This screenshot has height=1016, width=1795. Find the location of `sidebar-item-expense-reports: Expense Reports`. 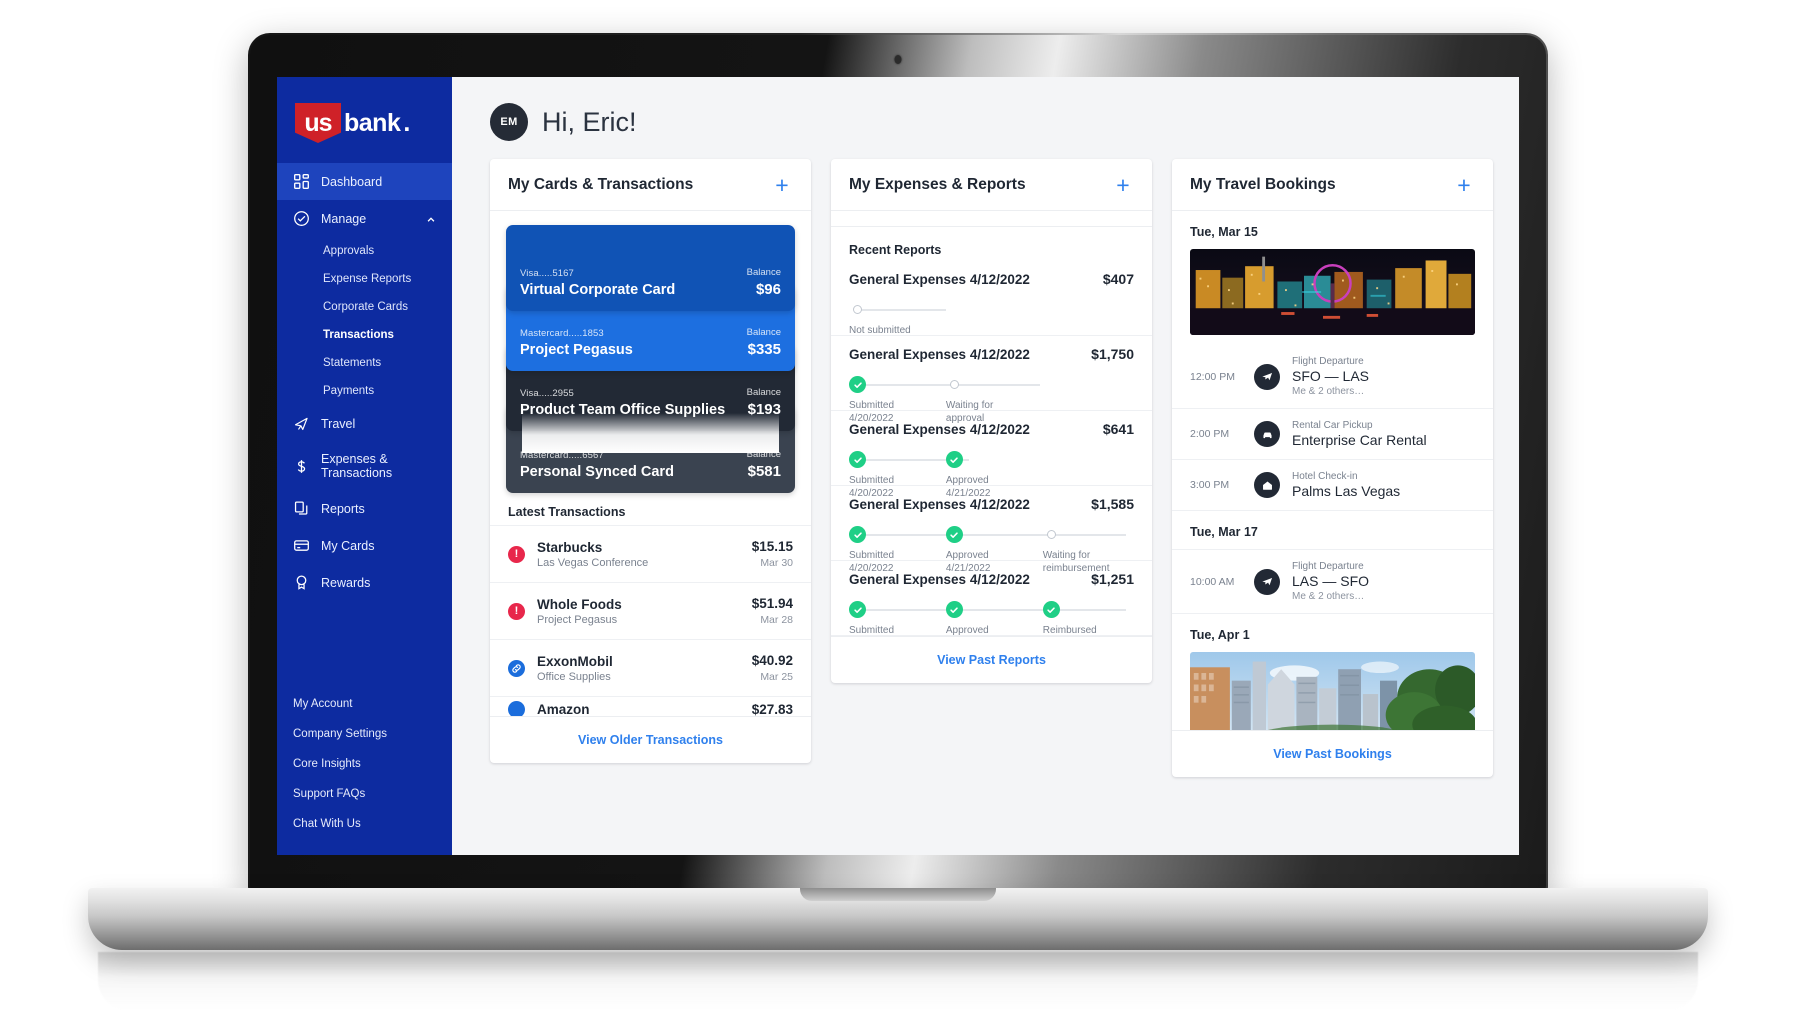

sidebar-item-expense-reports: Expense Reports is located at coordinates (364, 279).